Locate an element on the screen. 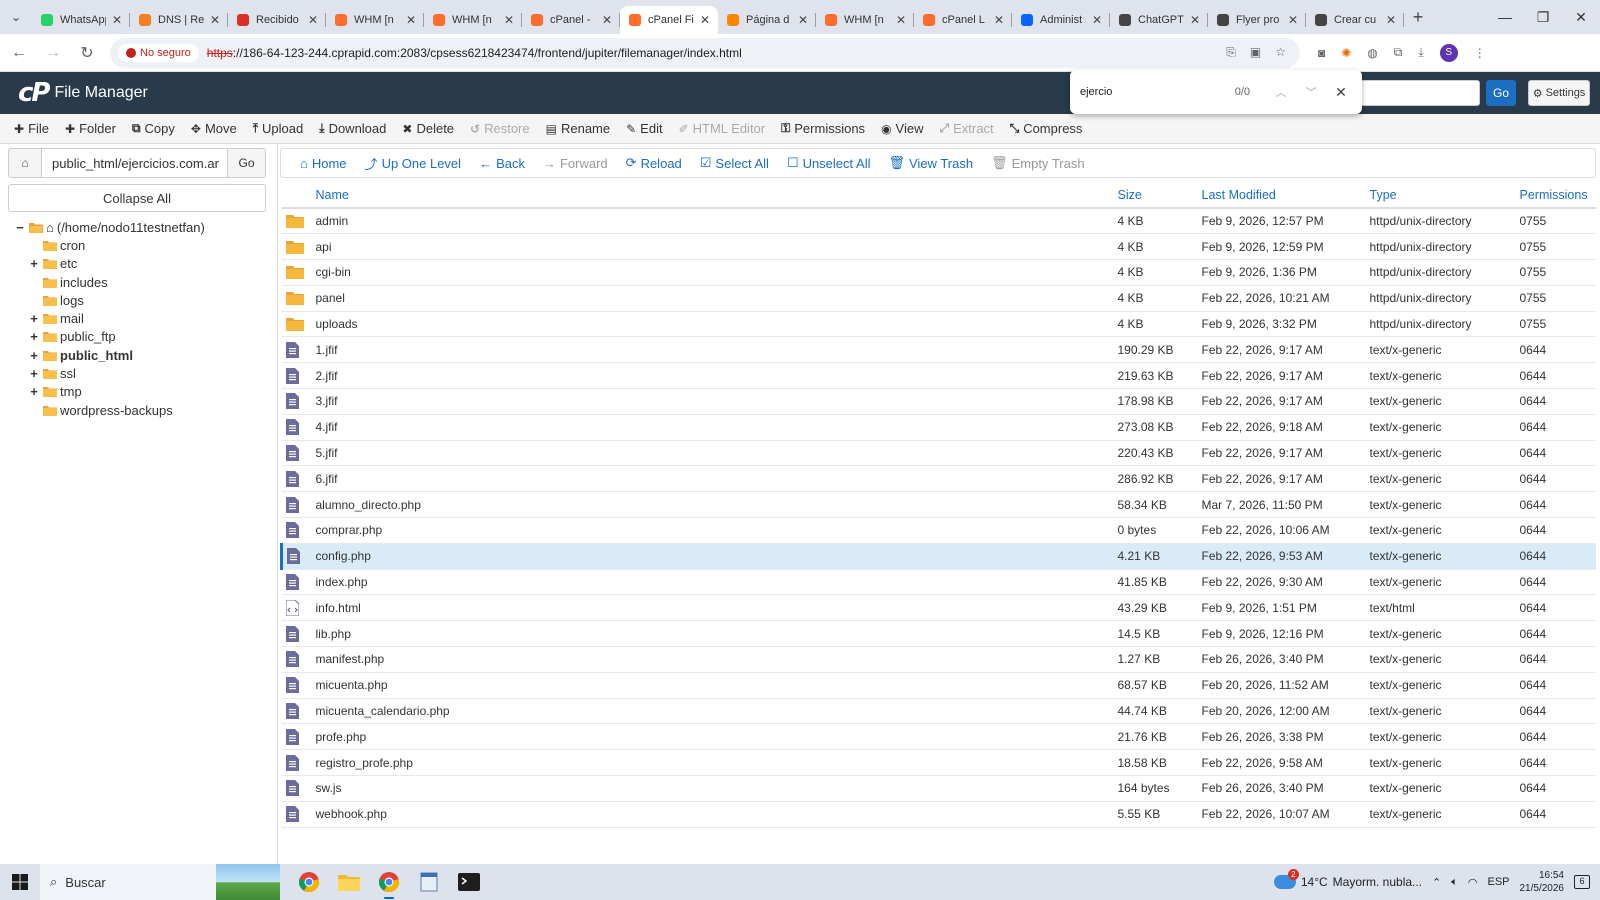 Image resolution: width=1600 pixels, height=900 pixels. browser-tab: Crear cu ✕ is located at coordinates (1355, 20).